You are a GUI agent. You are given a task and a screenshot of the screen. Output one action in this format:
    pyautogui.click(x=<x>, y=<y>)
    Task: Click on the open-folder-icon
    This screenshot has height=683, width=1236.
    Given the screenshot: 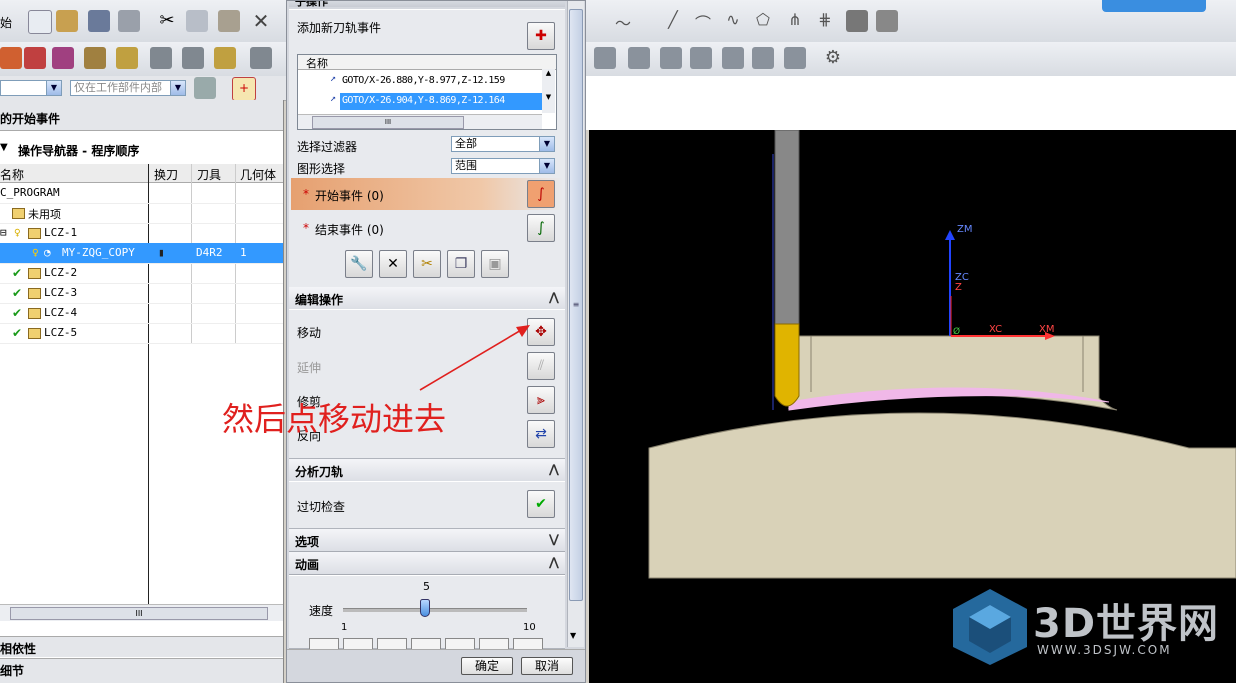 What is the action you would take?
    pyautogui.click(x=67, y=21)
    